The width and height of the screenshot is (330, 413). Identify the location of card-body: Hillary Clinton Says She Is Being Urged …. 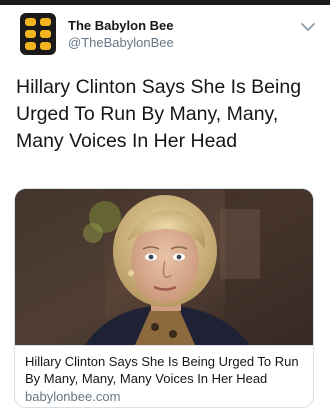
(164, 376).